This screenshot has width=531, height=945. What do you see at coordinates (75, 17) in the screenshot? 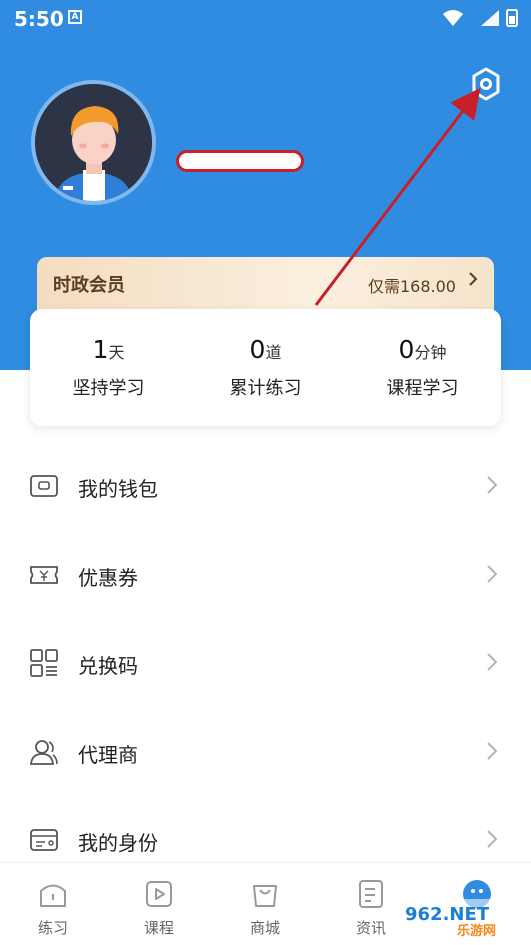
I see `notification-icon: A` at bounding box center [75, 17].